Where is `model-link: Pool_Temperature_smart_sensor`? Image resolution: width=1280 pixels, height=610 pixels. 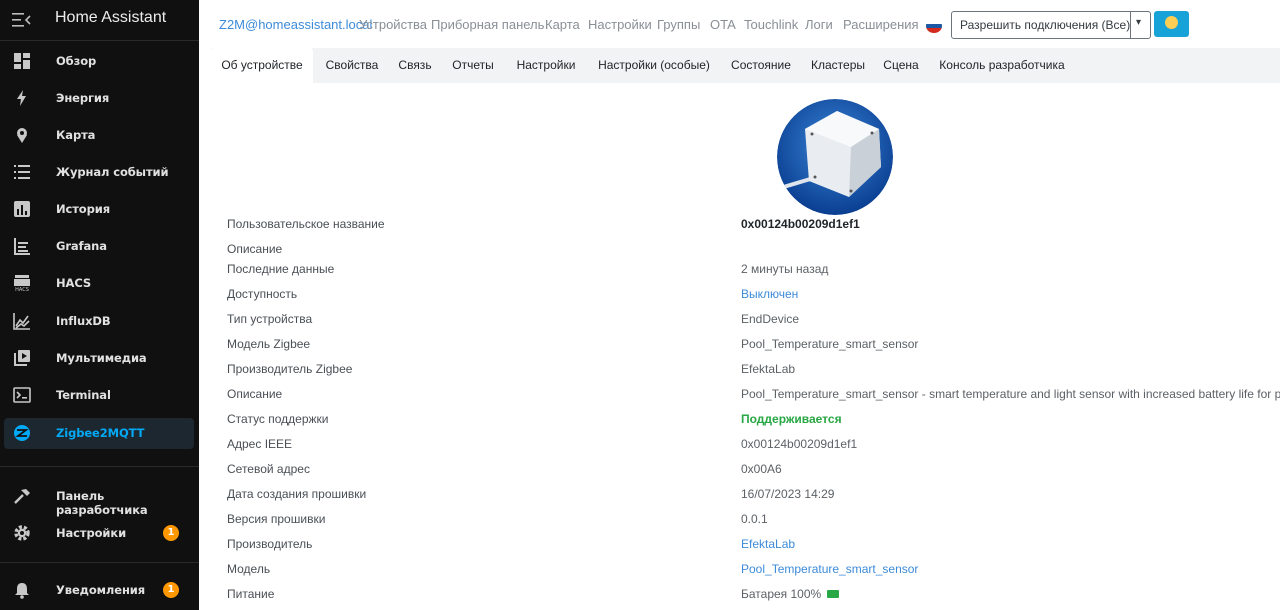
model-link: Pool_Temperature_smart_sensor is located at coordinates (829, 569).